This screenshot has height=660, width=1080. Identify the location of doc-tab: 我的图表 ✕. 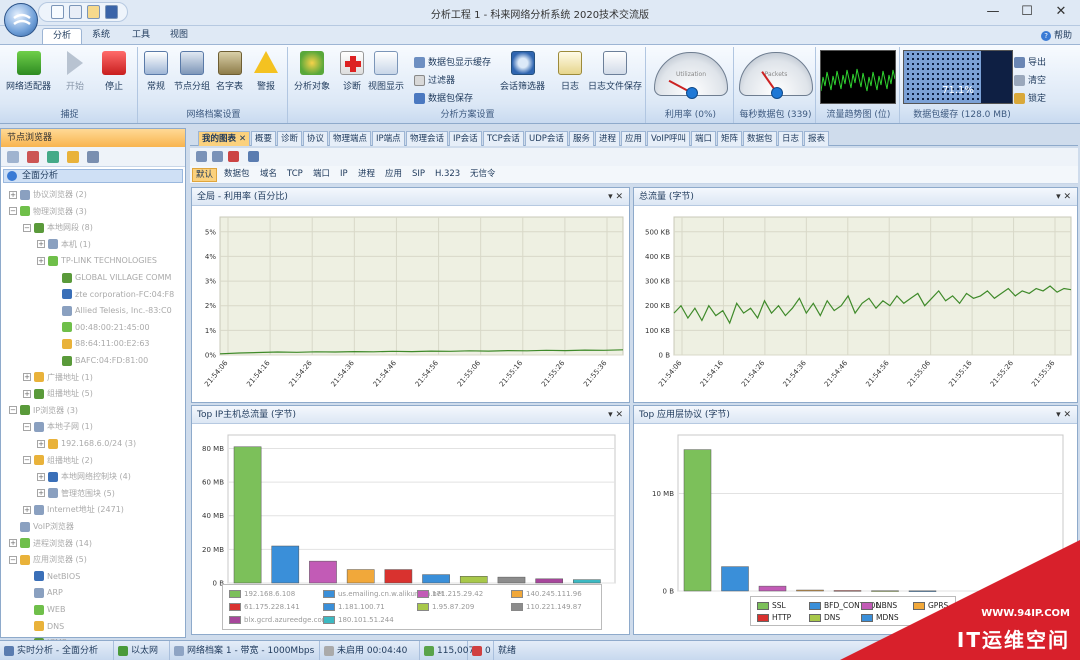
(224, 138).